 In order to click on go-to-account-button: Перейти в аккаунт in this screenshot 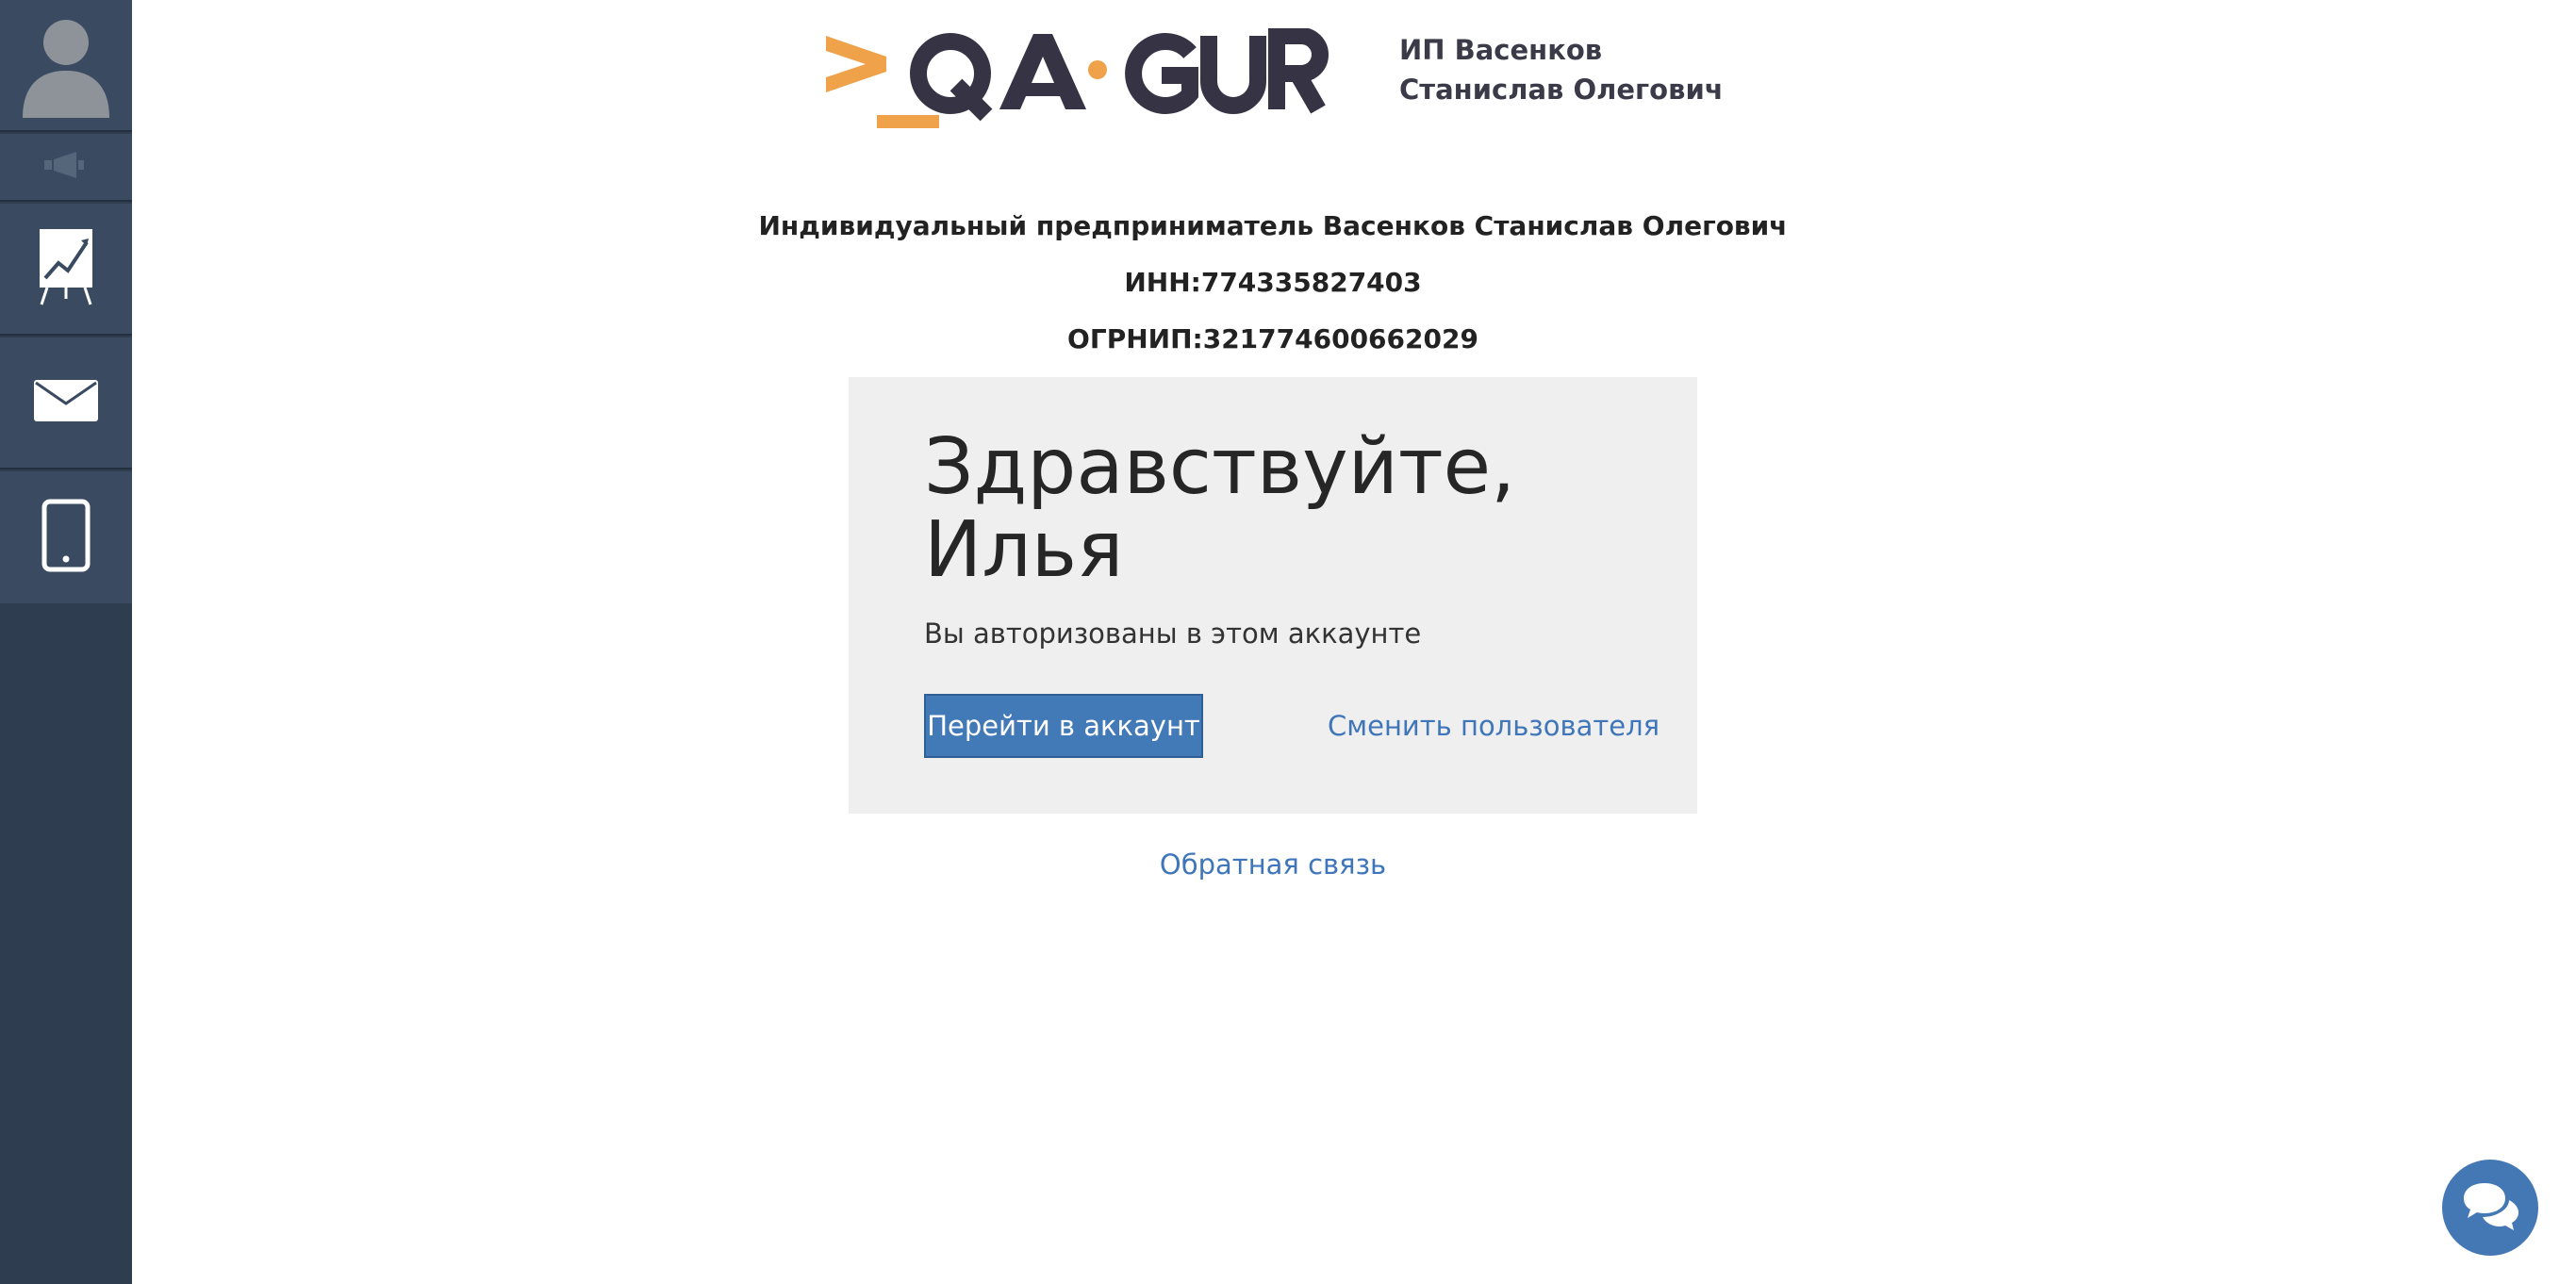, I will do `click(1063, 726)`.